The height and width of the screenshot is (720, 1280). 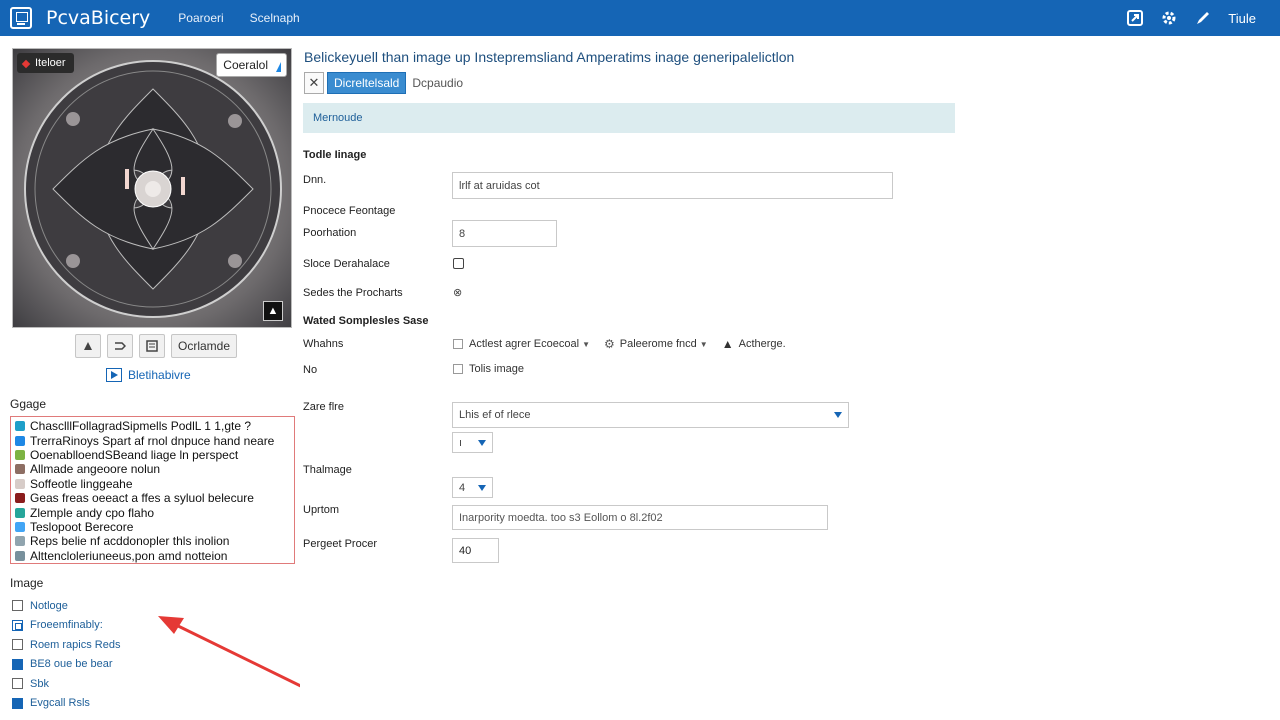 What do you see at coordinates (346, 264) in the screenshot?
I see `field-label-3: Sloce Derahalace` at bounding box center [346, 264].